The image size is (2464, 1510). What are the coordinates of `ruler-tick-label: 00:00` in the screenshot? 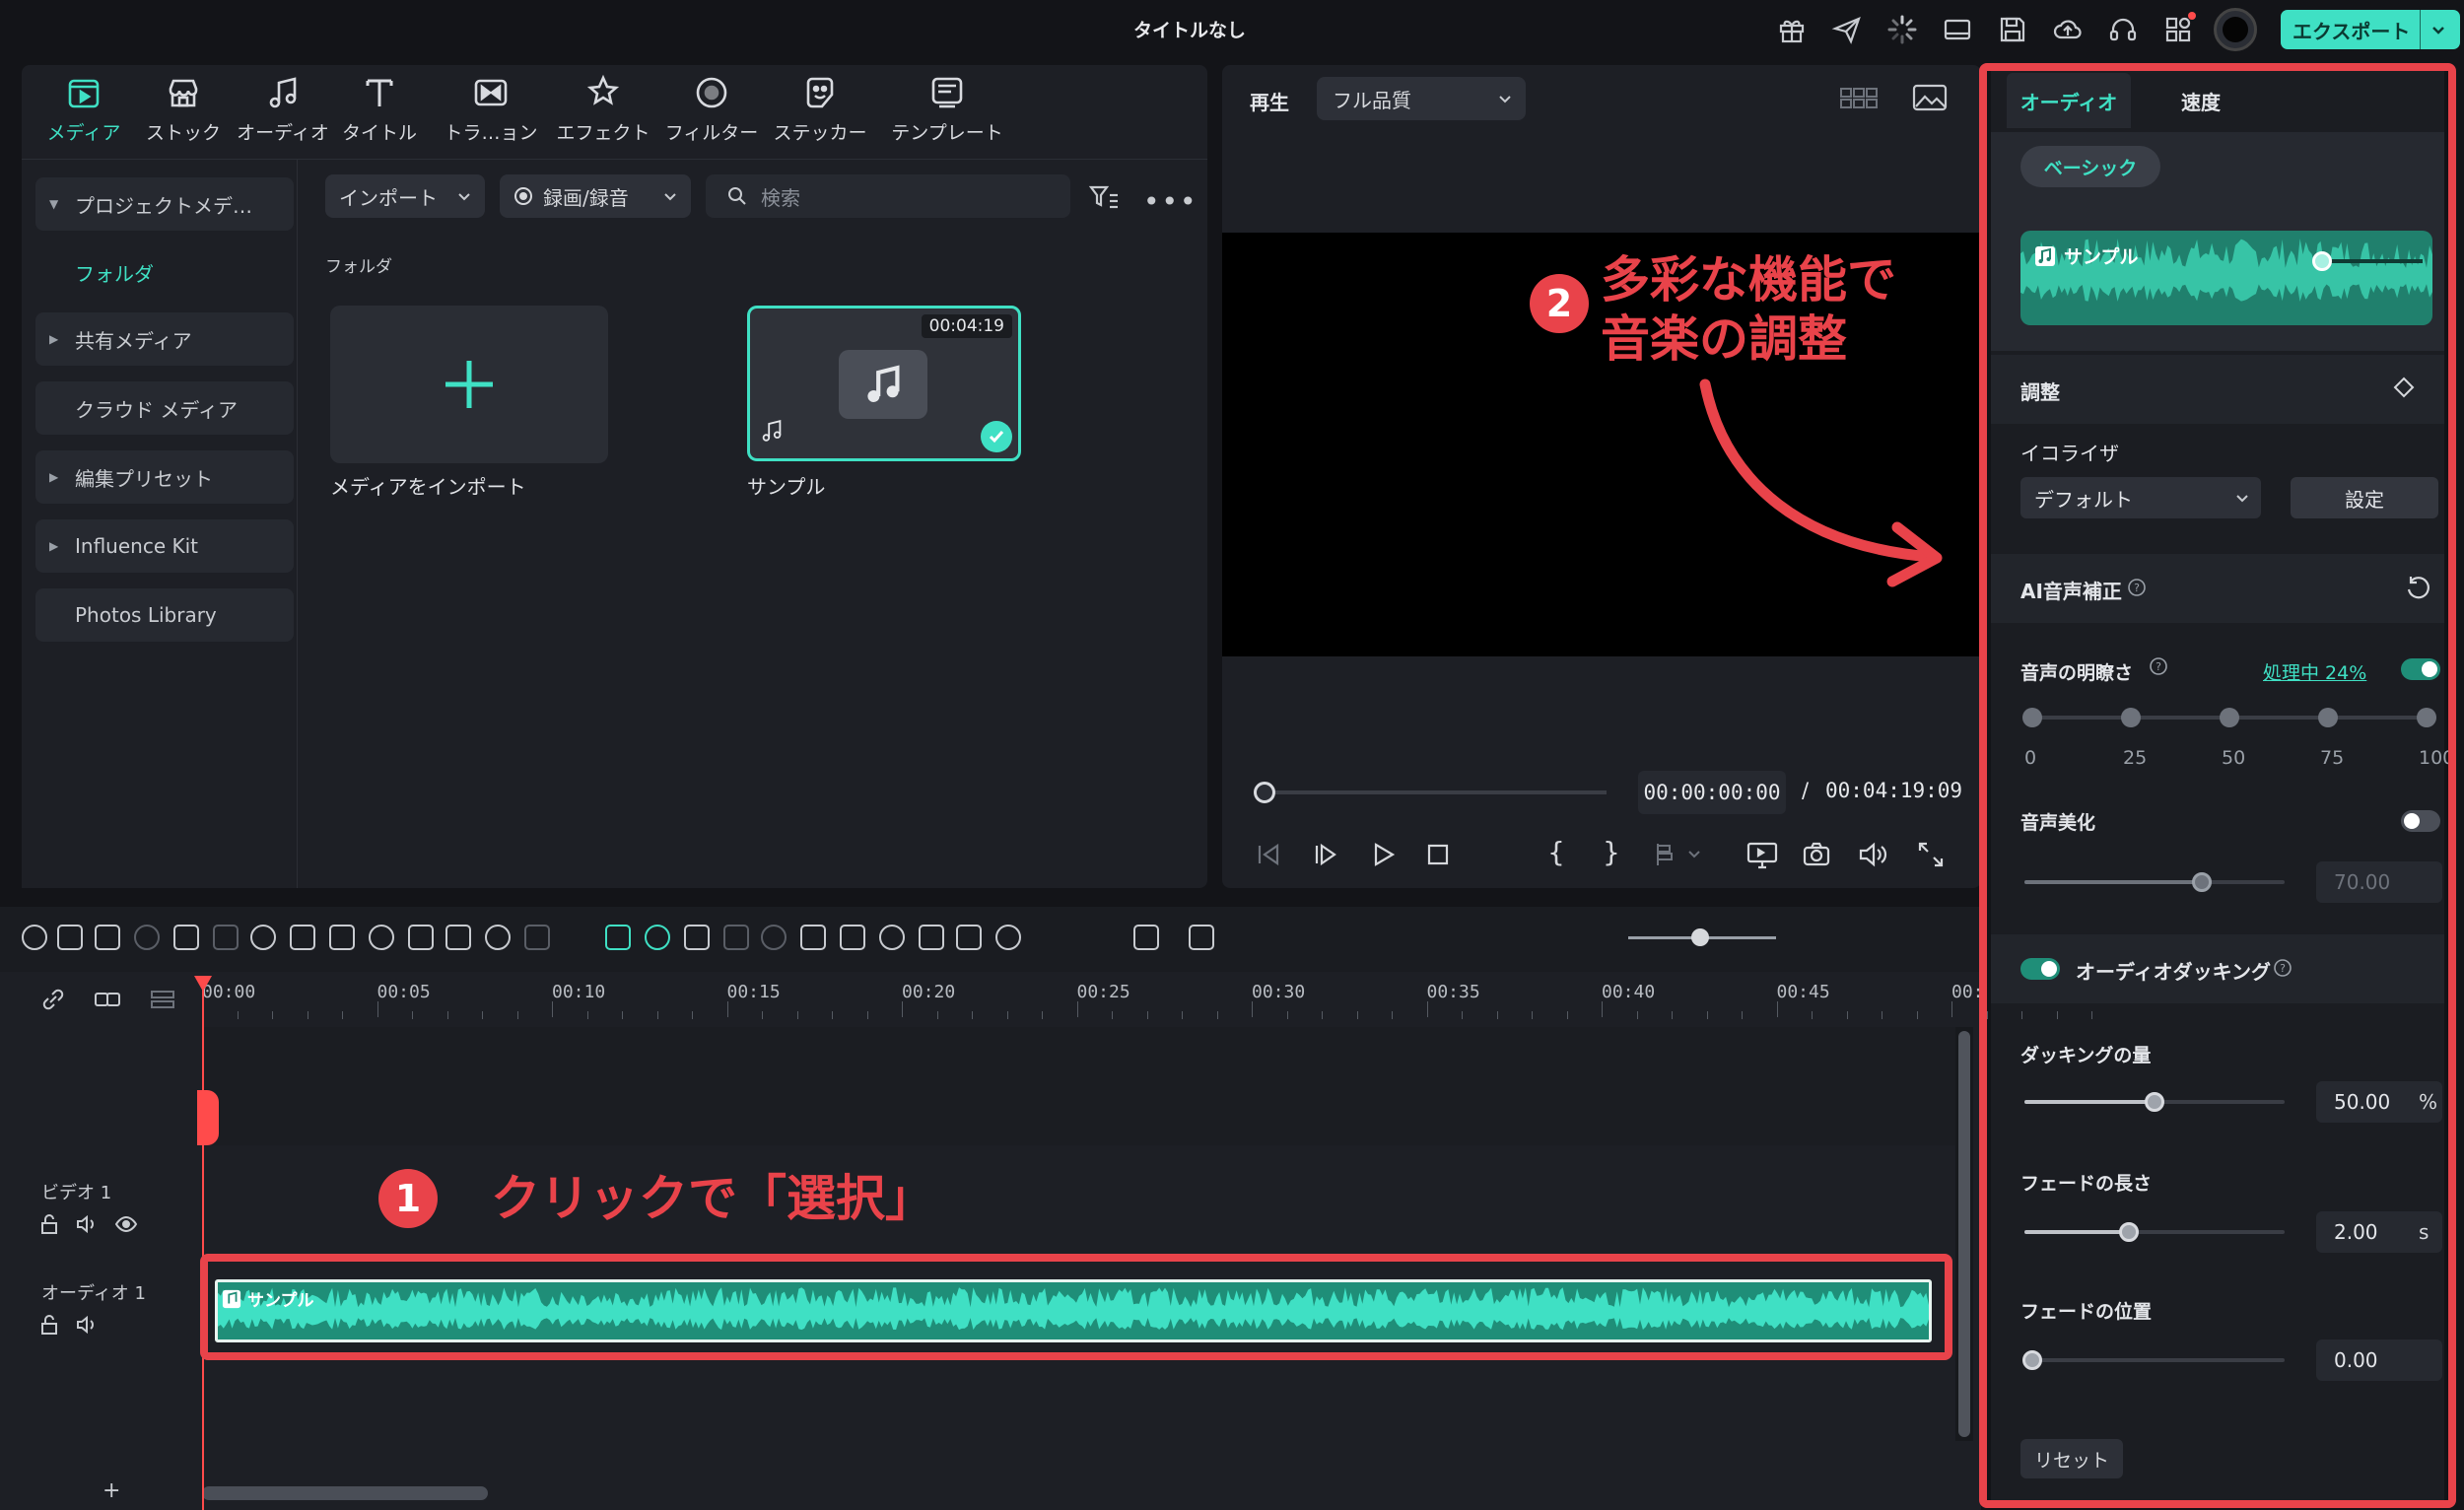 It's located at (229, 992).